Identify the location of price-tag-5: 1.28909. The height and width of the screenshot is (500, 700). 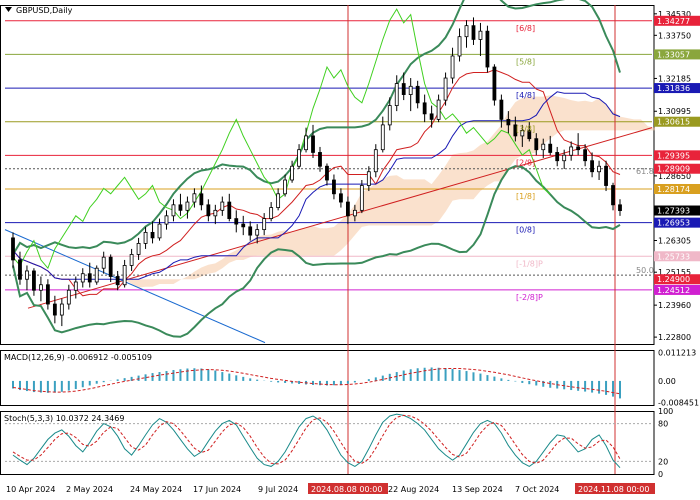
(673, 169).